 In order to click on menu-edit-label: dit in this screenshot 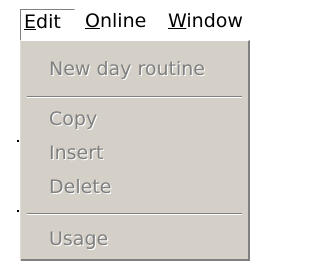, I will do `click(48, 22)`.